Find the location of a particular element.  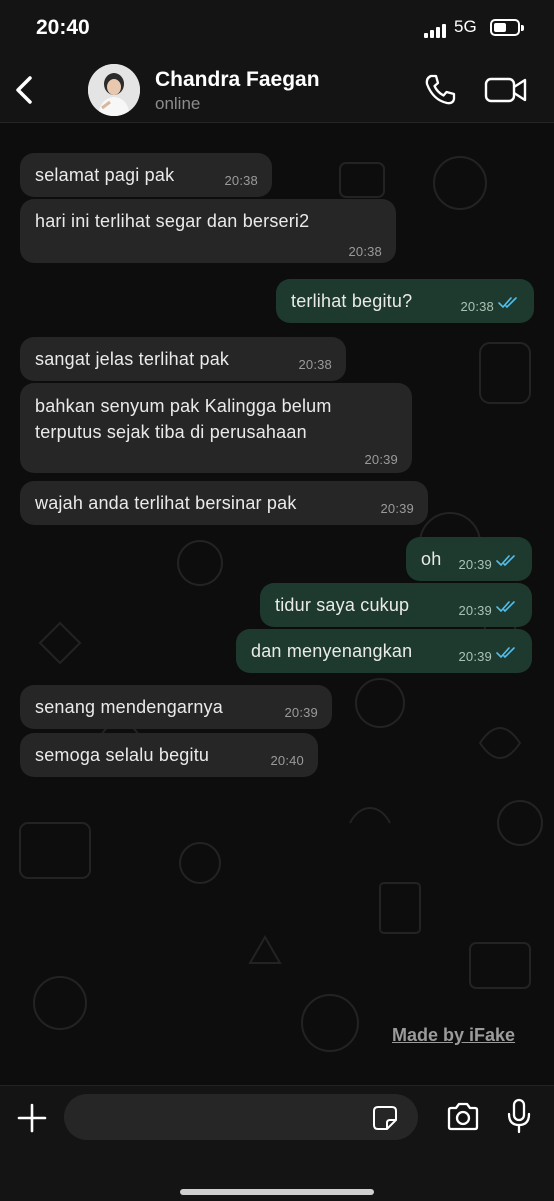

incoming-message: sangat jelas terlihat pak 20:38 is located at coordinates (183, 359).